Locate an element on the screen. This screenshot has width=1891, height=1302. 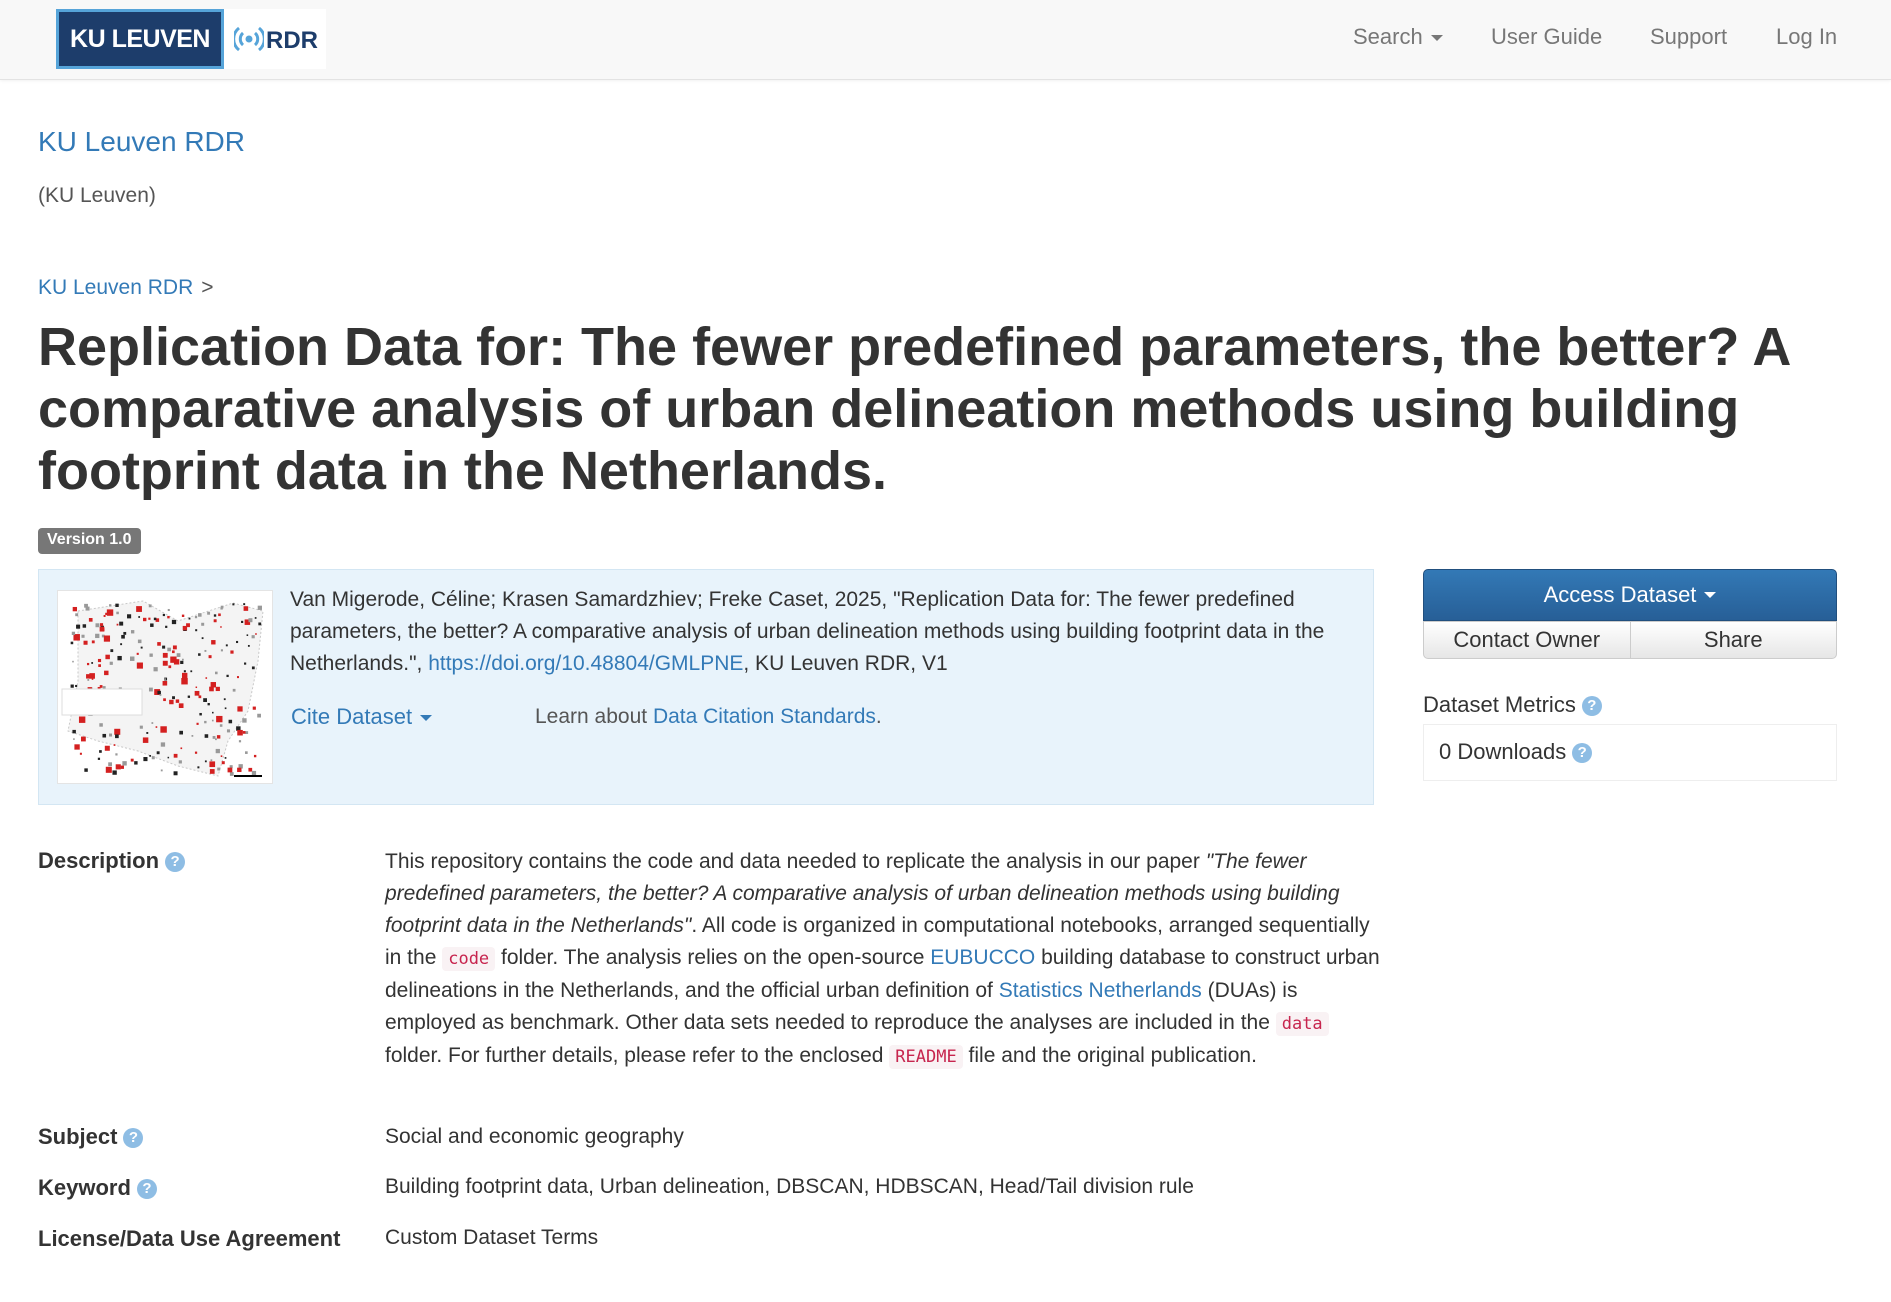
downloads-count: 0 Downloads? is located at coordinates (1516, 752).